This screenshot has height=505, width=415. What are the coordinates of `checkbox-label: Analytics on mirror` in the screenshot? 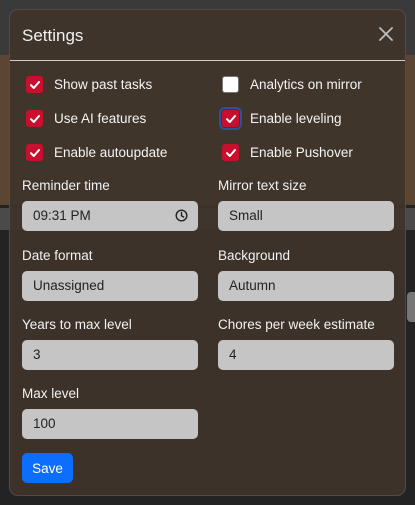 It's located at (306, 84).